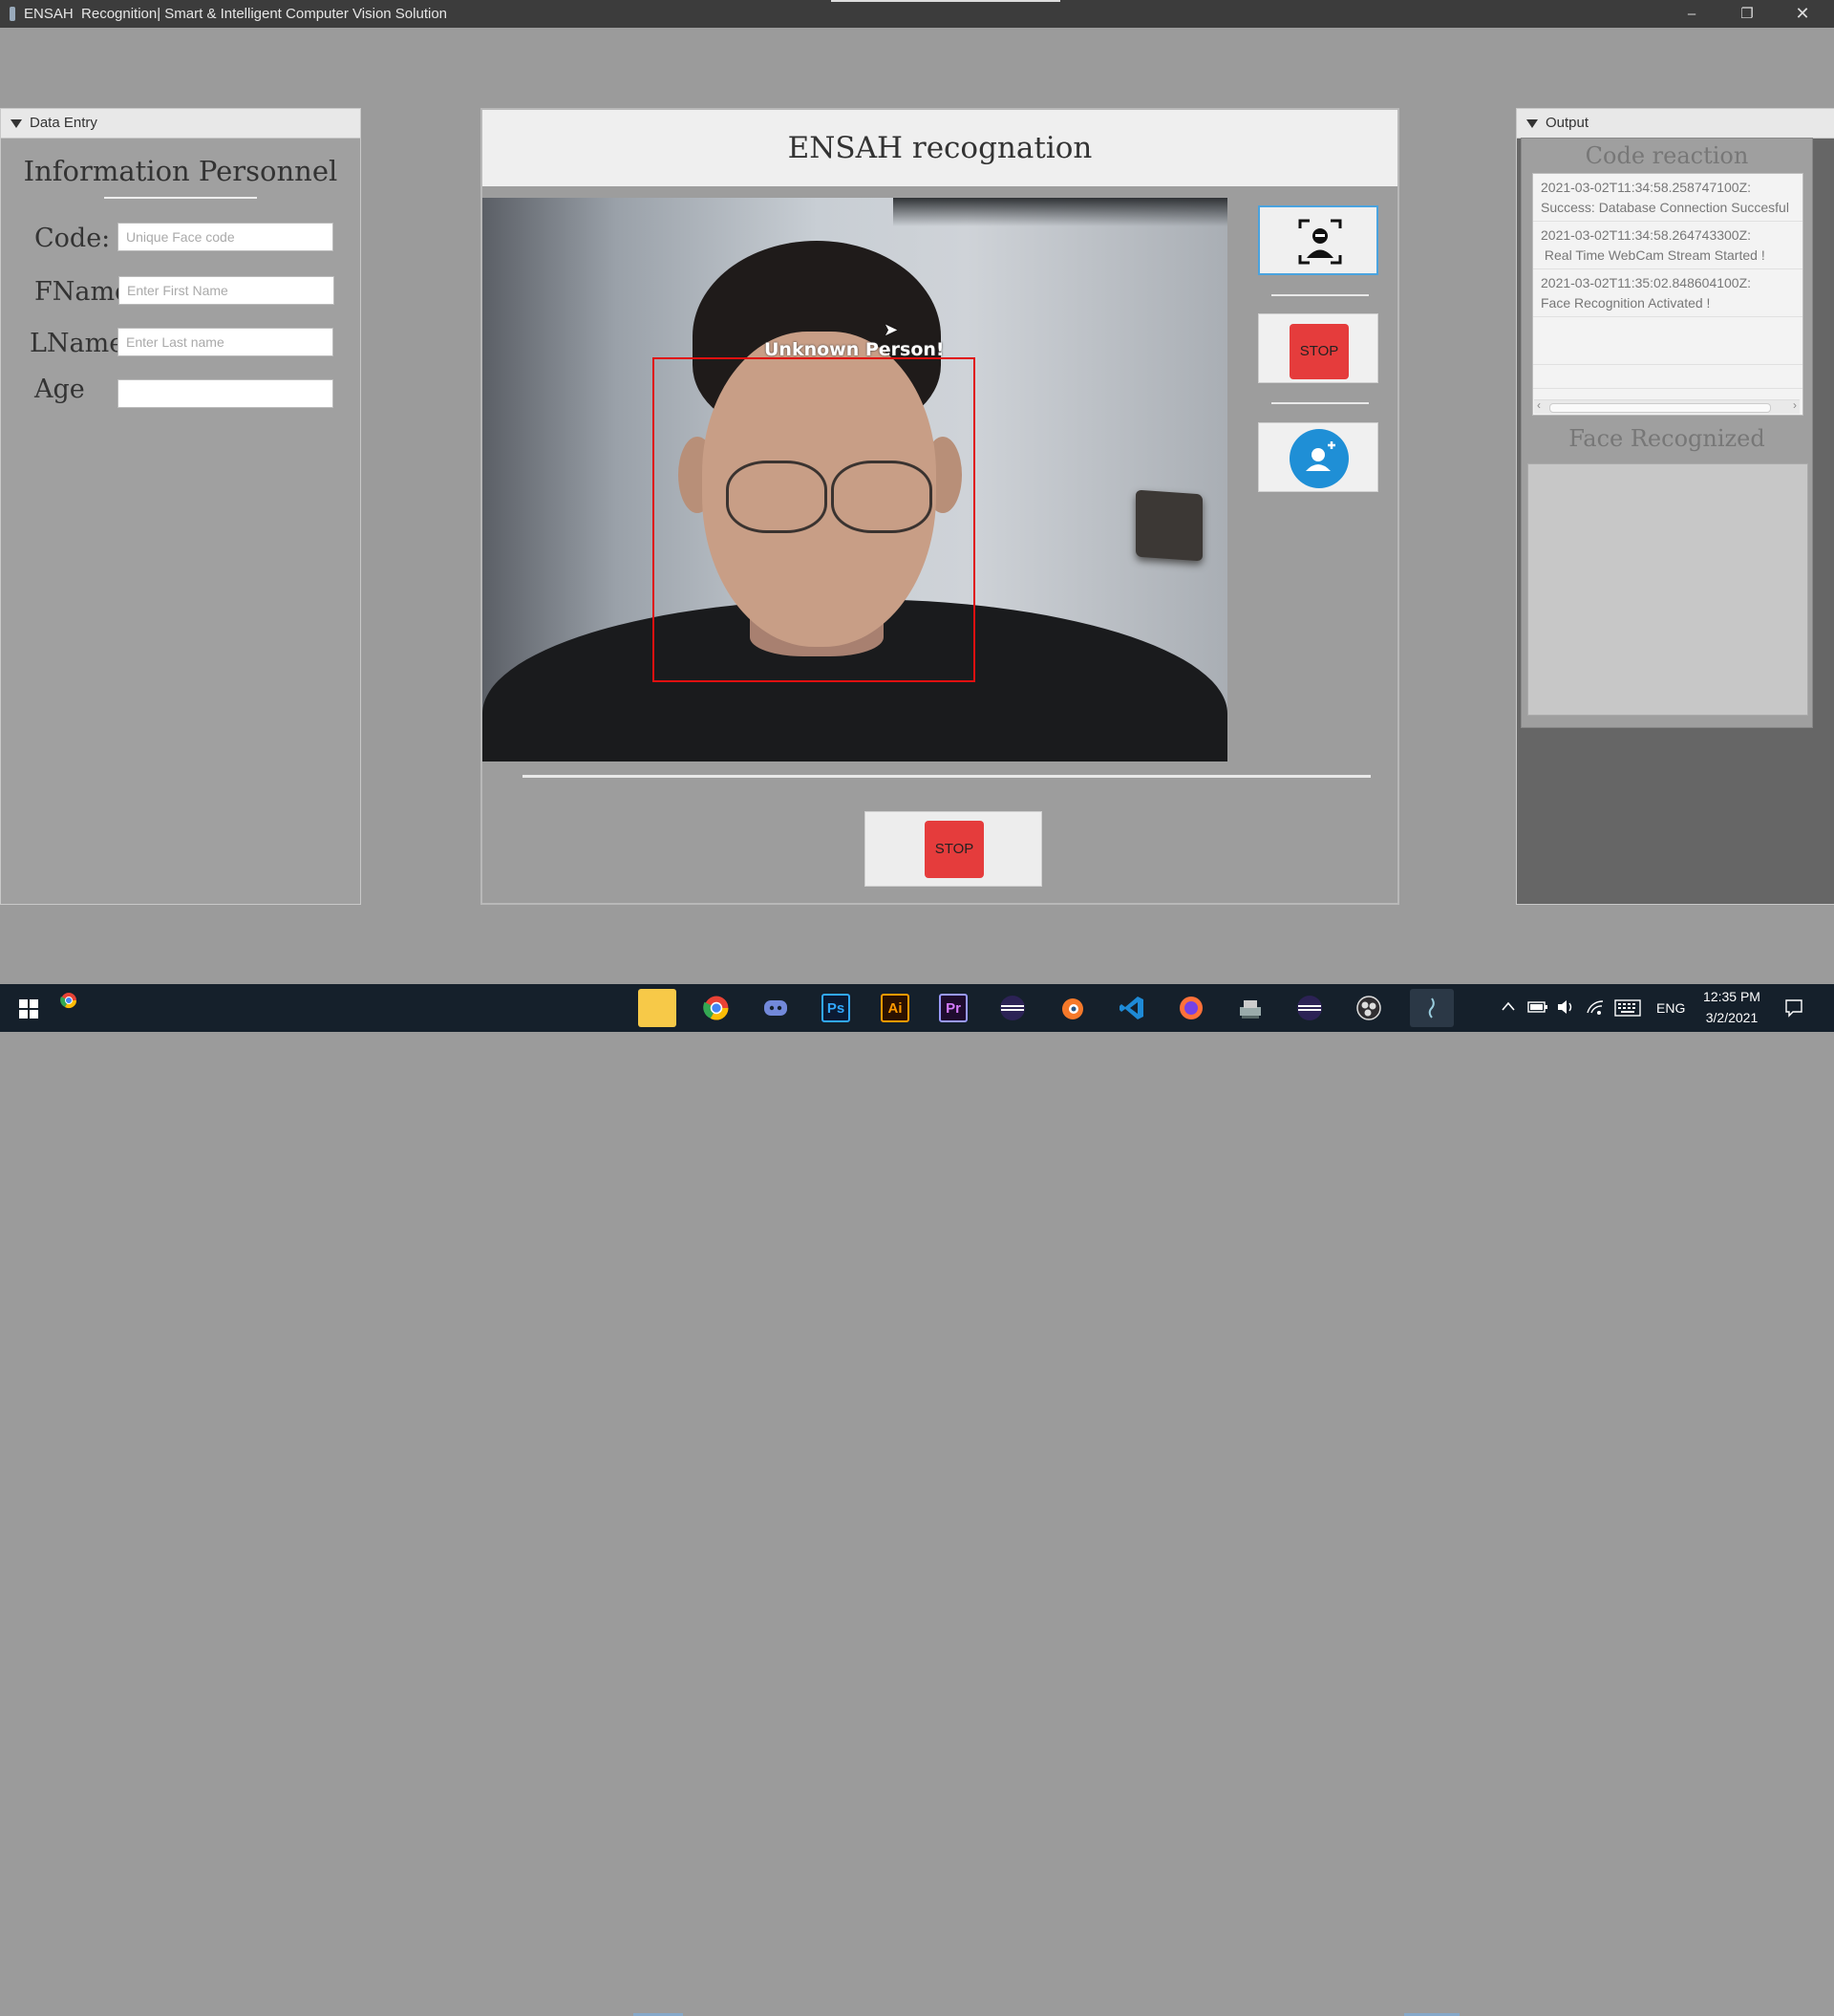 This screenshot has height=2016, width=1834. Describe the element at coordinates (1646, 188) in the screenshot. I see `log-time: 2021-03-02T11:34:58.258747100Z:` at that location.